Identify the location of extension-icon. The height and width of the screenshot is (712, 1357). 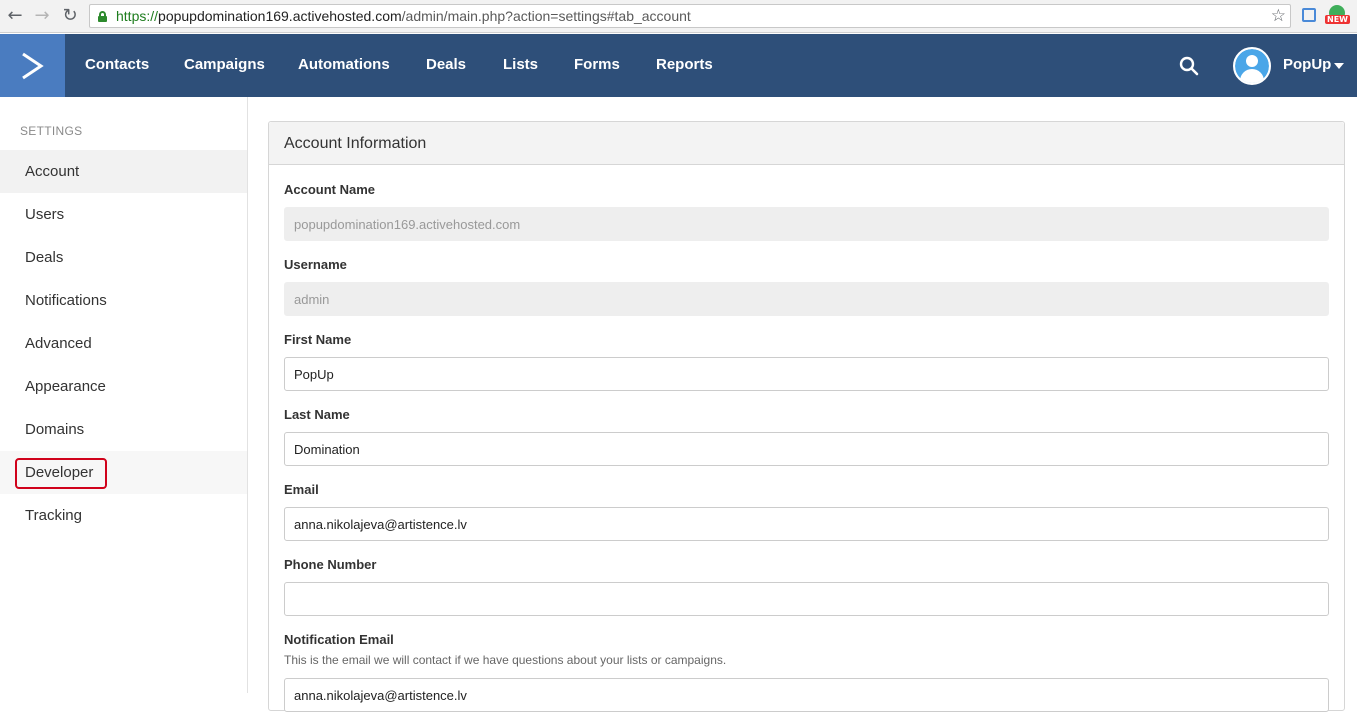
(1309, 15).